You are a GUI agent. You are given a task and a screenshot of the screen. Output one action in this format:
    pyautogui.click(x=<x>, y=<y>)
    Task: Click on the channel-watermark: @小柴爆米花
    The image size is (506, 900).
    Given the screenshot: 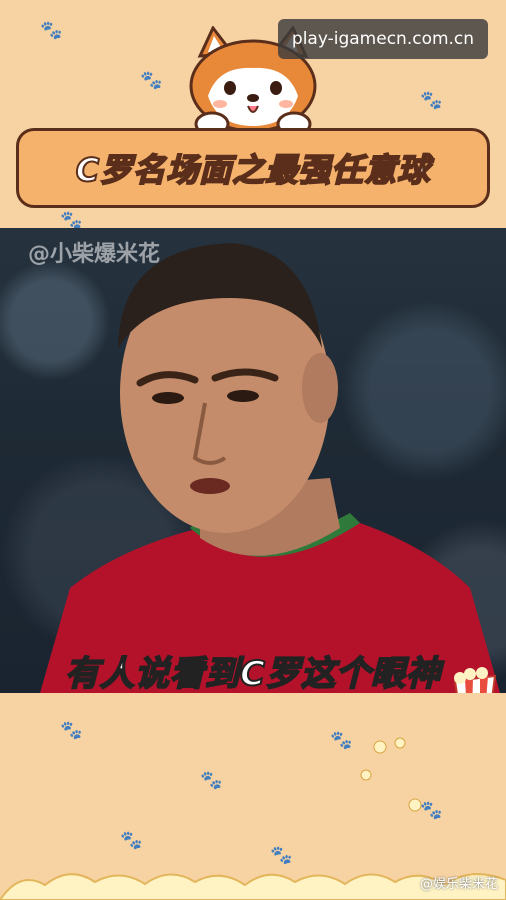 What is the action you would take?
    pyautogui.click(x=94, y=254)
    